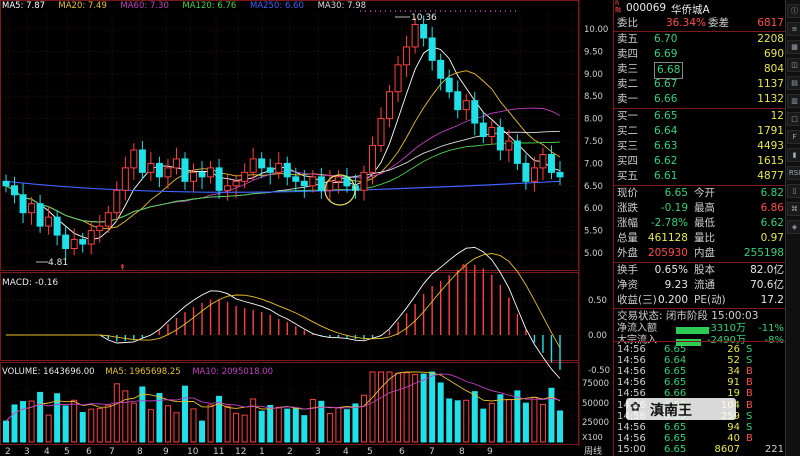  What do you see at coordinates (432, 451) in the screenshot?
I see `date-tick: 7` at bounding box center [432, 451].